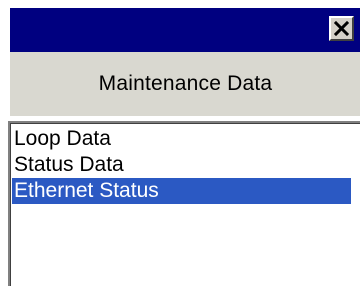 The width and height of the screenshot is (360, 286). I want to click on page-title: Maintenance Data, so click(185, 83).